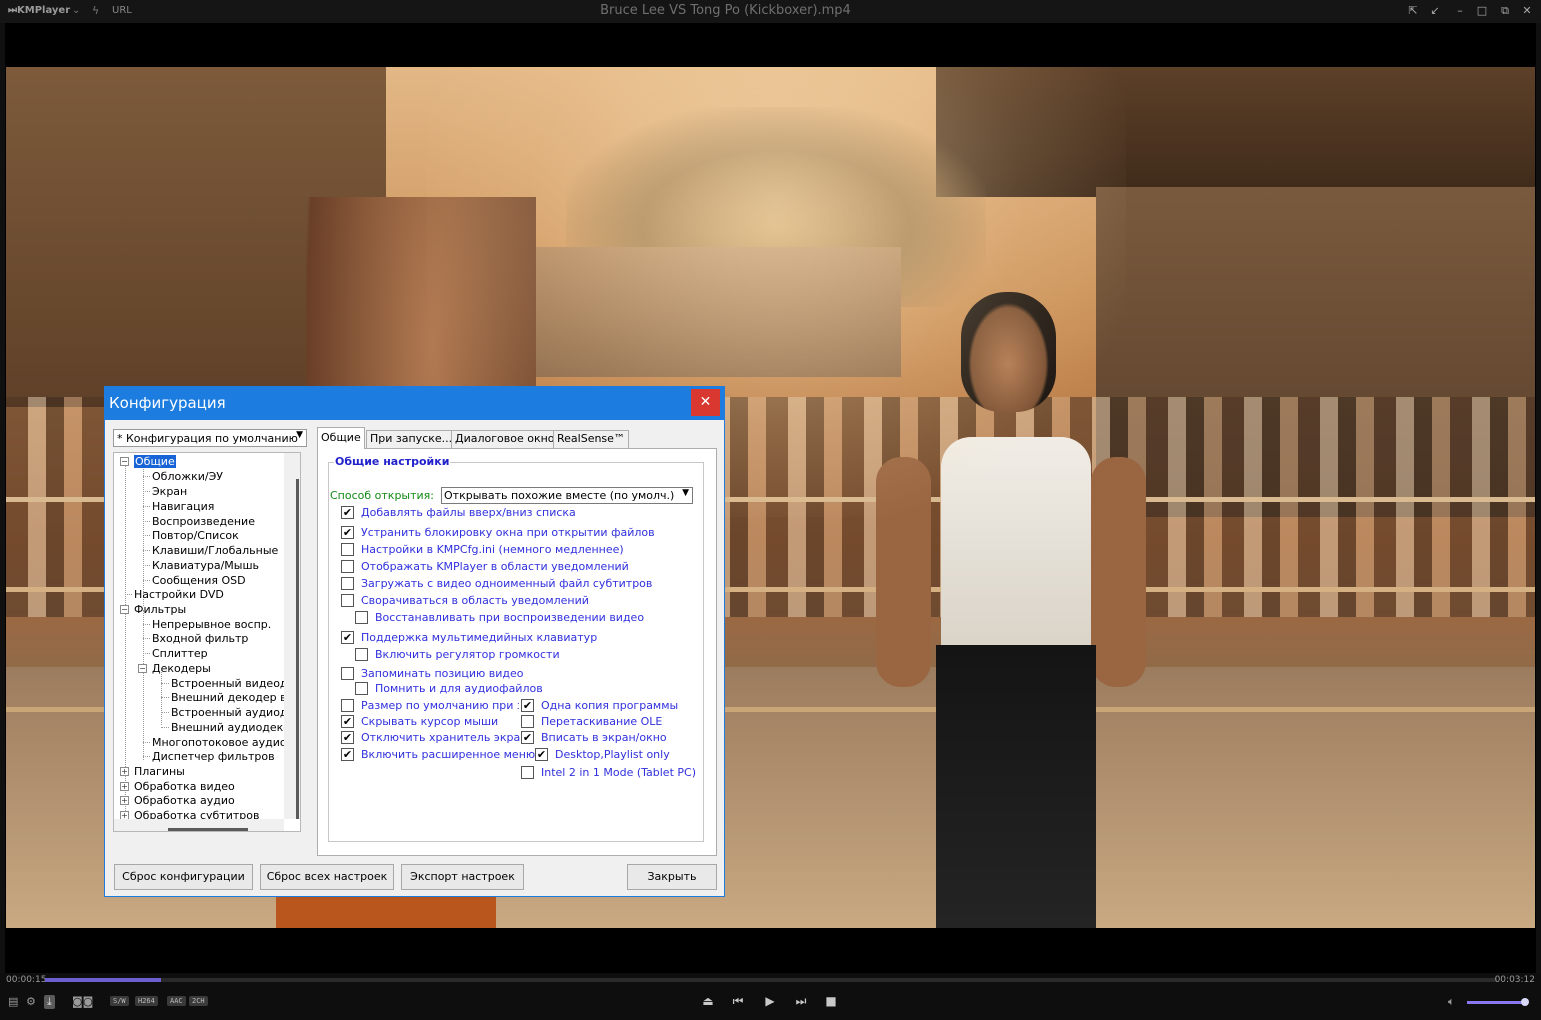 The image size is (1541, 1020). What do you see at coordinates (468, 512) in the screenshot?
I see `option-label: Добавлять файлы вверх/вниз списка` at bounding box center [468, 512].